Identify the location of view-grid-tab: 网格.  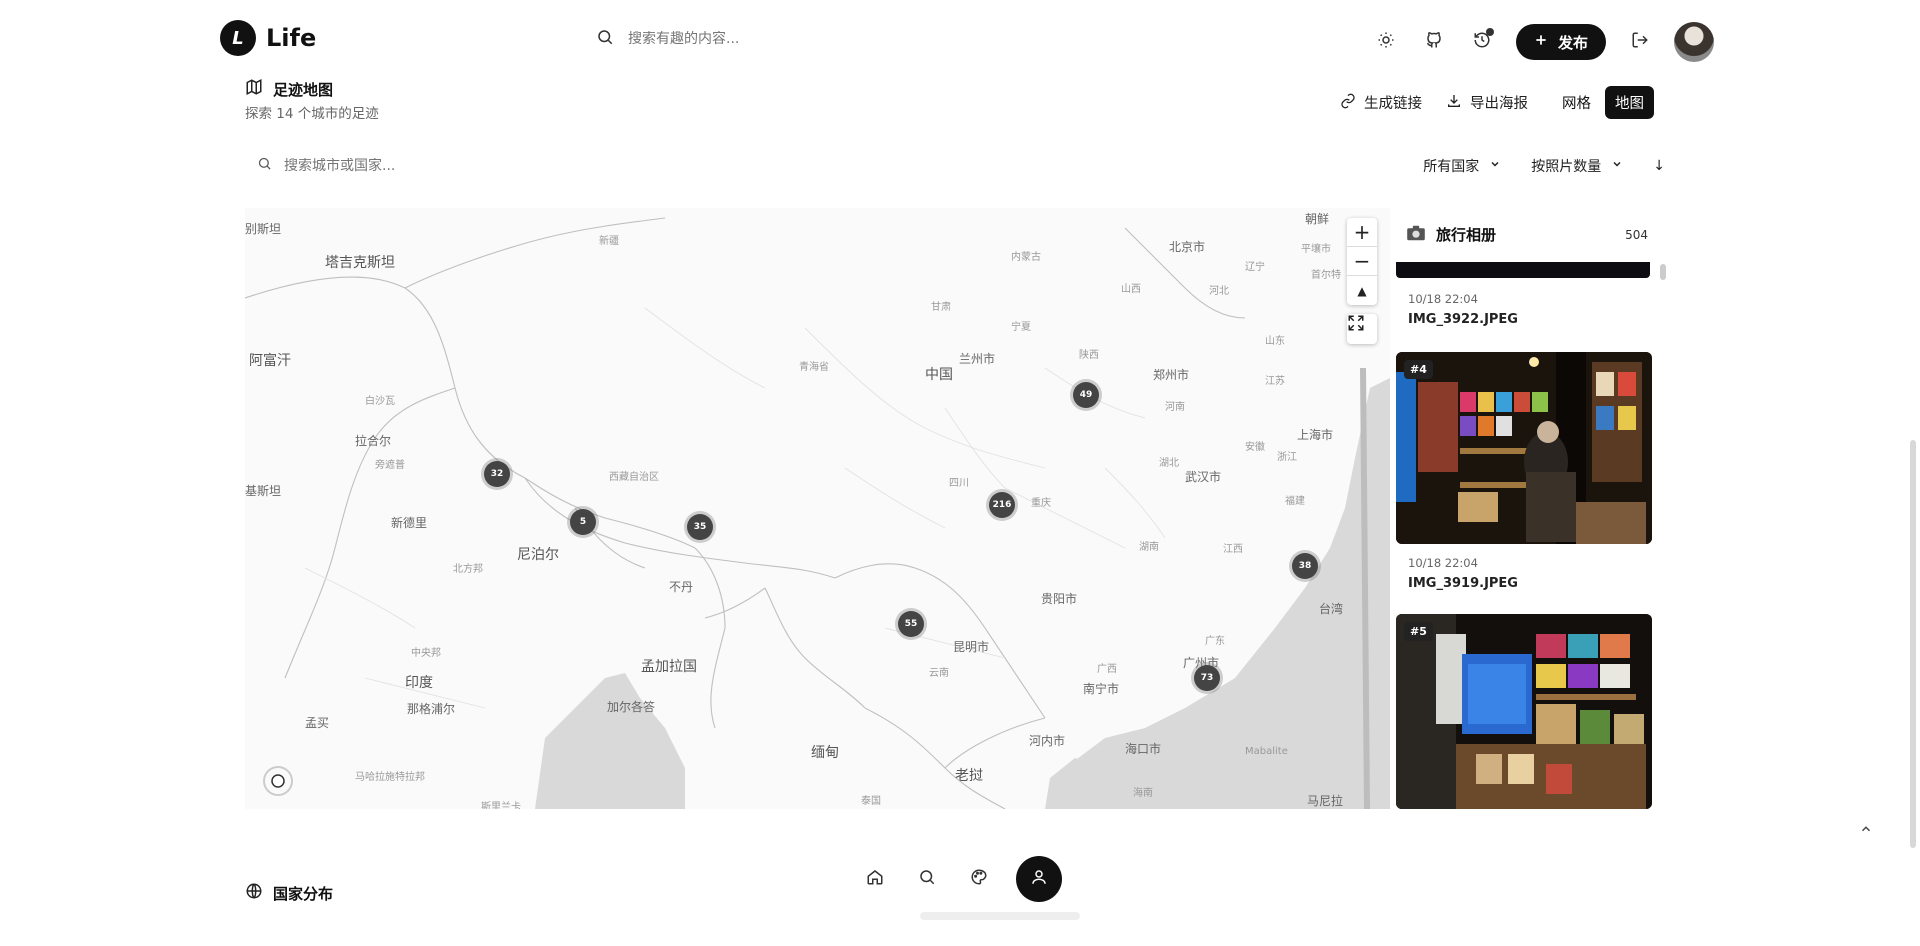
(1576, 102).